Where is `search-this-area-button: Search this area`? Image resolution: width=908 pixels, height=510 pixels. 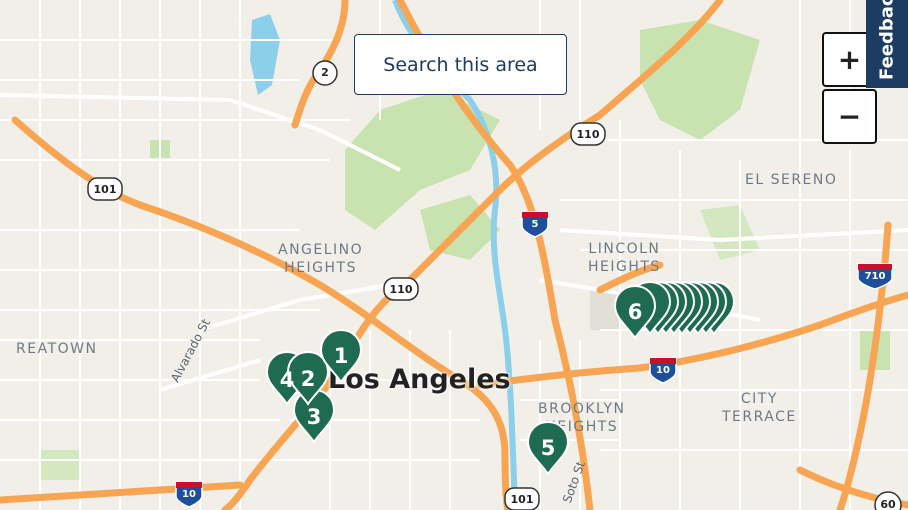
search-this-area-button: Search this area is located at coordinates (460, 64).